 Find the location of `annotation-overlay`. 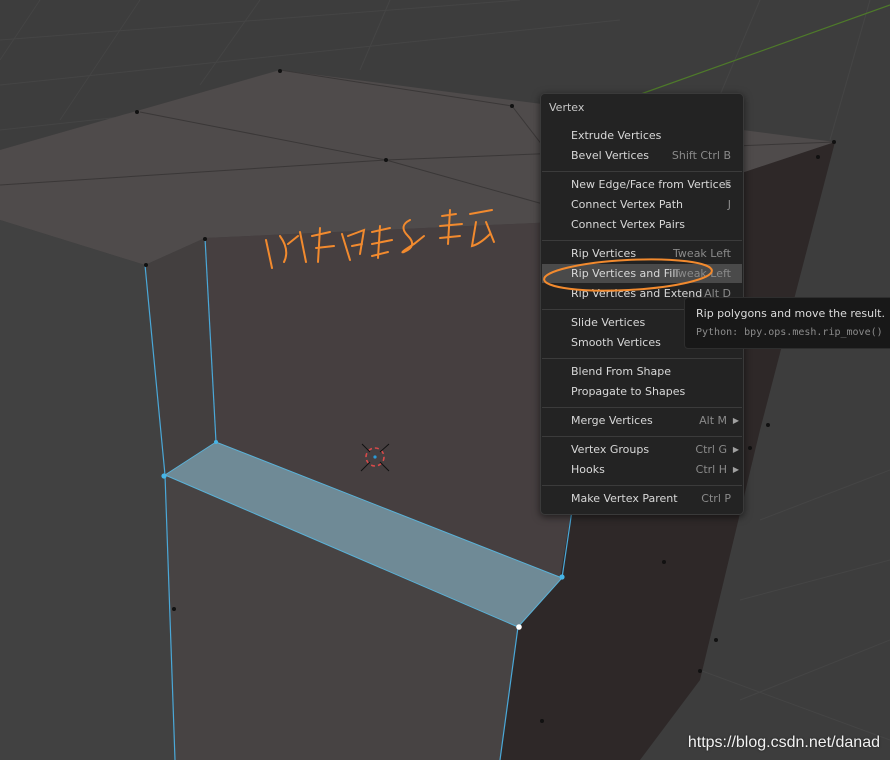

annotation-overlay is located at coordinates (628, 275).